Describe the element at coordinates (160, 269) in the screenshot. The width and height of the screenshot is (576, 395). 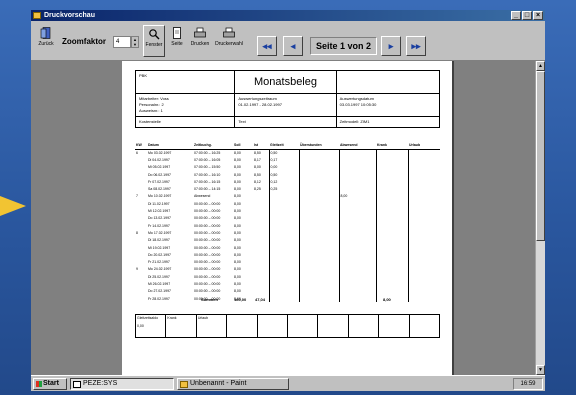
I see `table-cell: Mo 24.02.1997` at that location.